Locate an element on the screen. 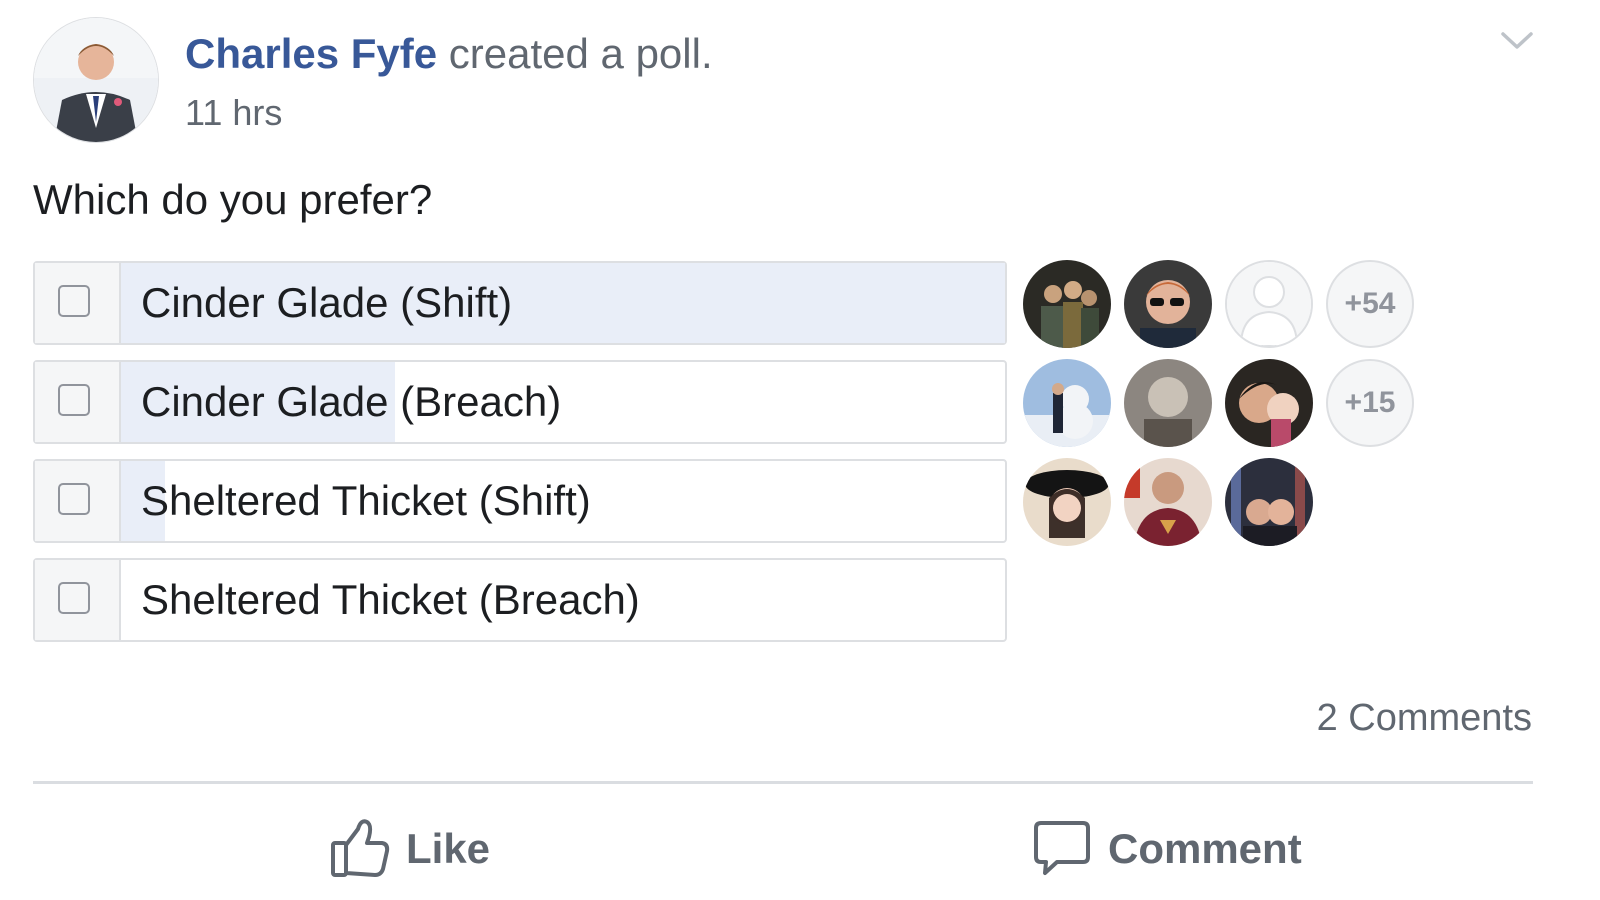  poll-option-label: Sheltered Thicket (Breach) is located at coordinates (390, 599).